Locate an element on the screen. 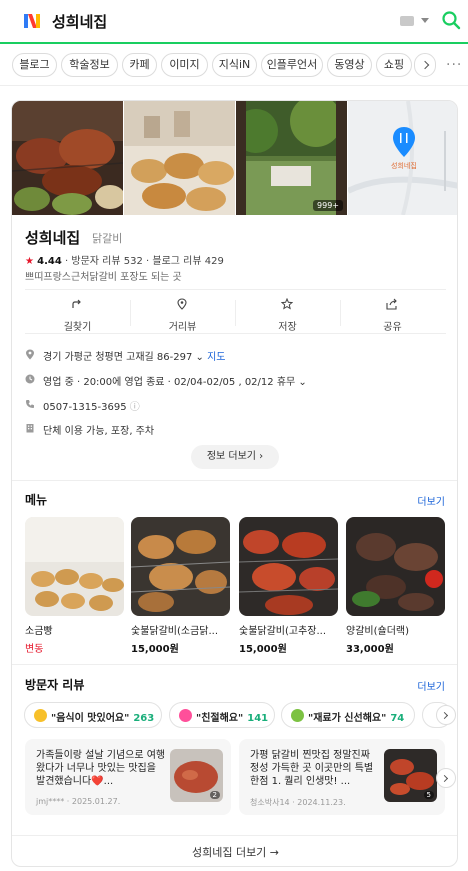 This screenshot has height=871, width=468. save-label: 저장 is located at coordinates (287, 327).